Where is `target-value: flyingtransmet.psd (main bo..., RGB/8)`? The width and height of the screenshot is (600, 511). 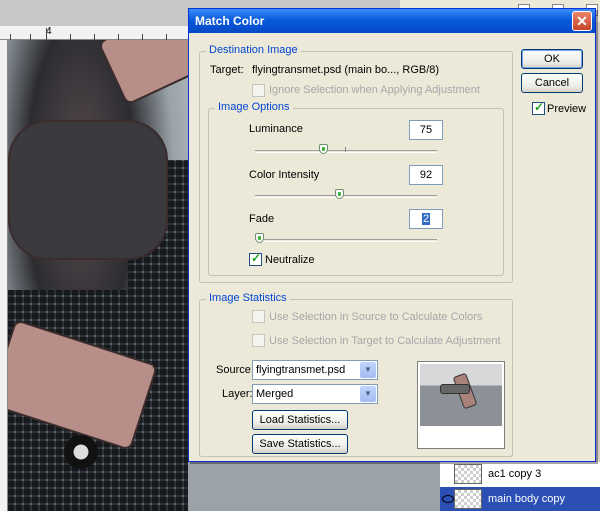
target-value: flyingtransmet.psd (main bo..., RGB/8) is located at coordinates (346, 70).